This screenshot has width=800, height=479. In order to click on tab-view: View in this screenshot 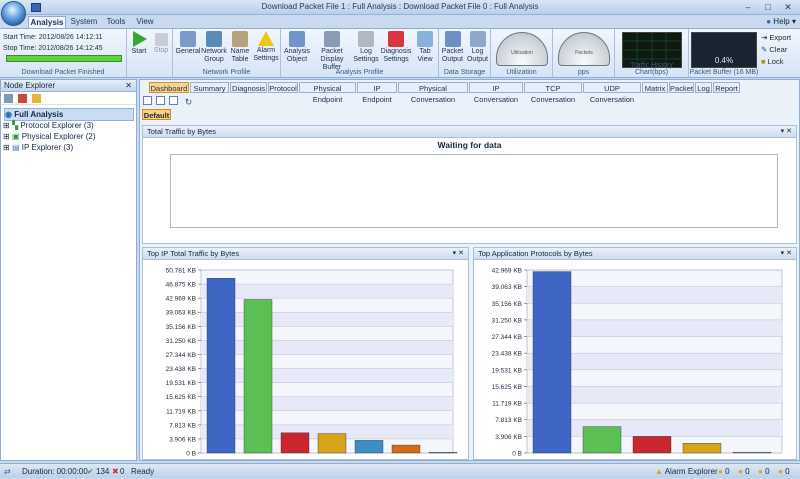, I will do `click(145, 22)`.